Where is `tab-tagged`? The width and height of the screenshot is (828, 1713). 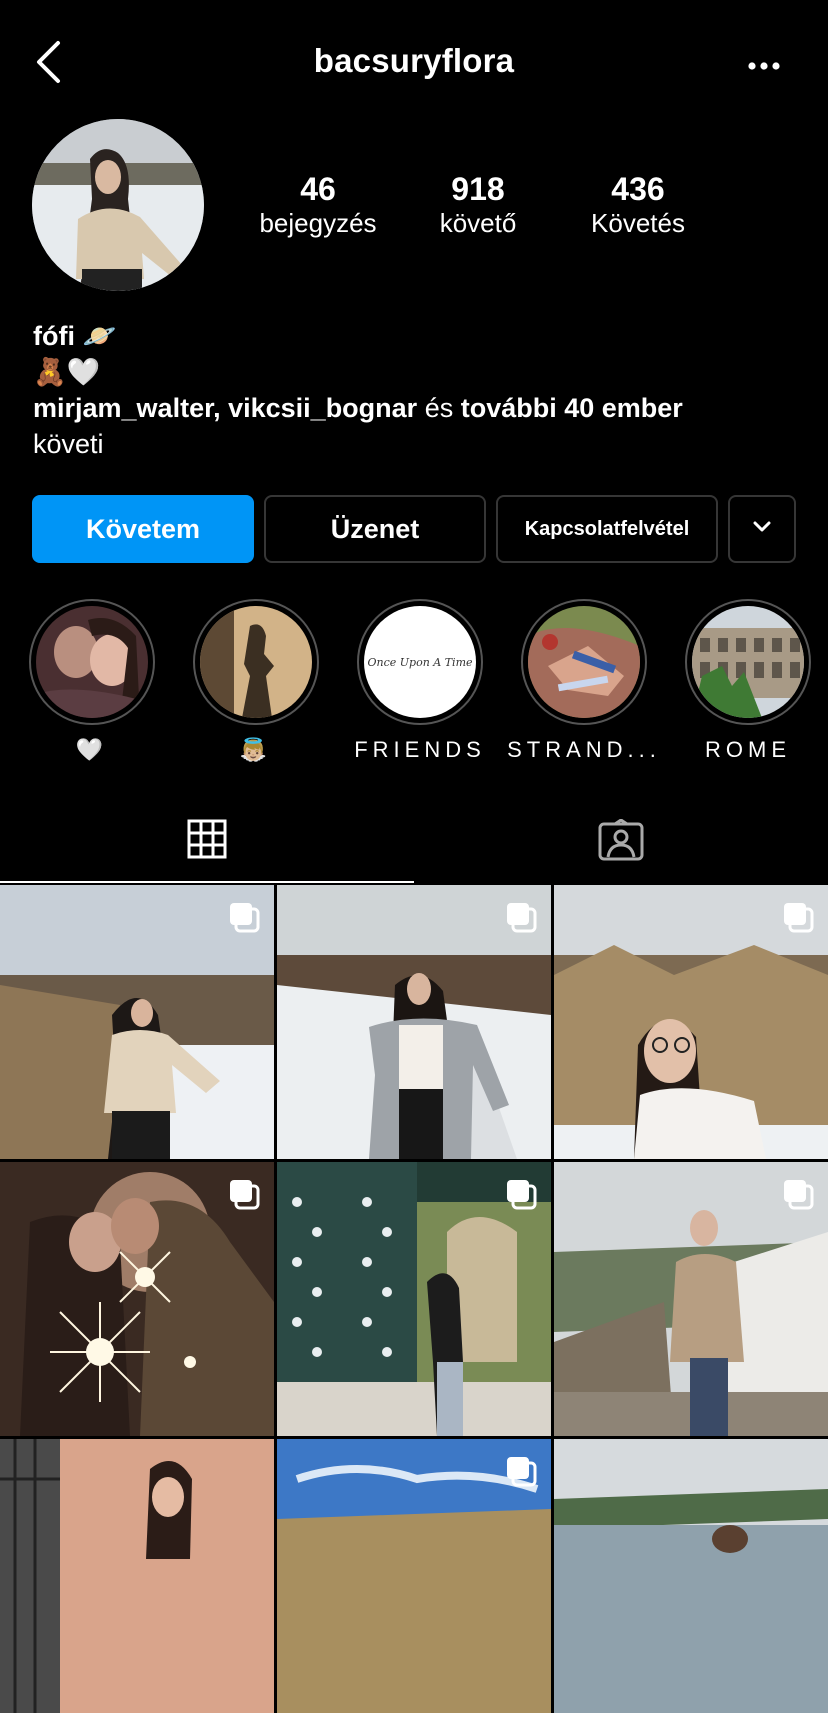 tab-tagged is located at coordinates (621, 841).